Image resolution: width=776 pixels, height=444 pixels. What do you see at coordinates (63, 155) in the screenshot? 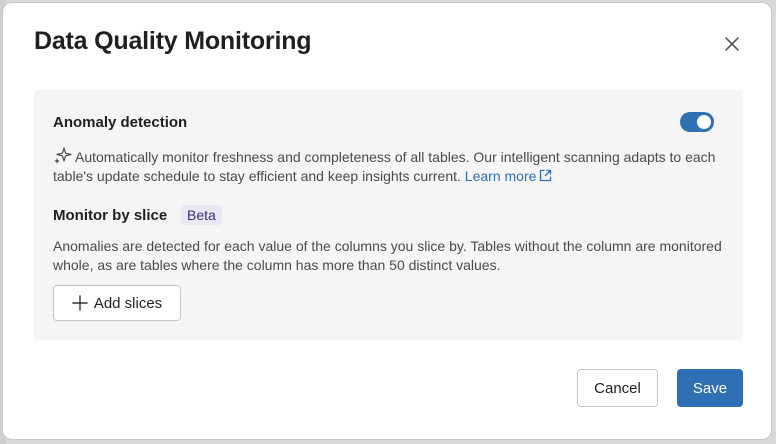
I see `sparkle-icon` at bounding box center [63, 155].